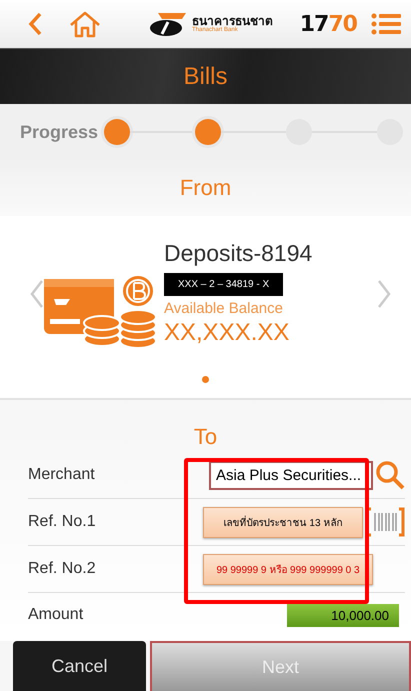 The width and height of the screenshot is (411, 691). What do you see at coordinates (390, 475) in the screenshot?
I see `search-icon` at bounding box center [390, 475].